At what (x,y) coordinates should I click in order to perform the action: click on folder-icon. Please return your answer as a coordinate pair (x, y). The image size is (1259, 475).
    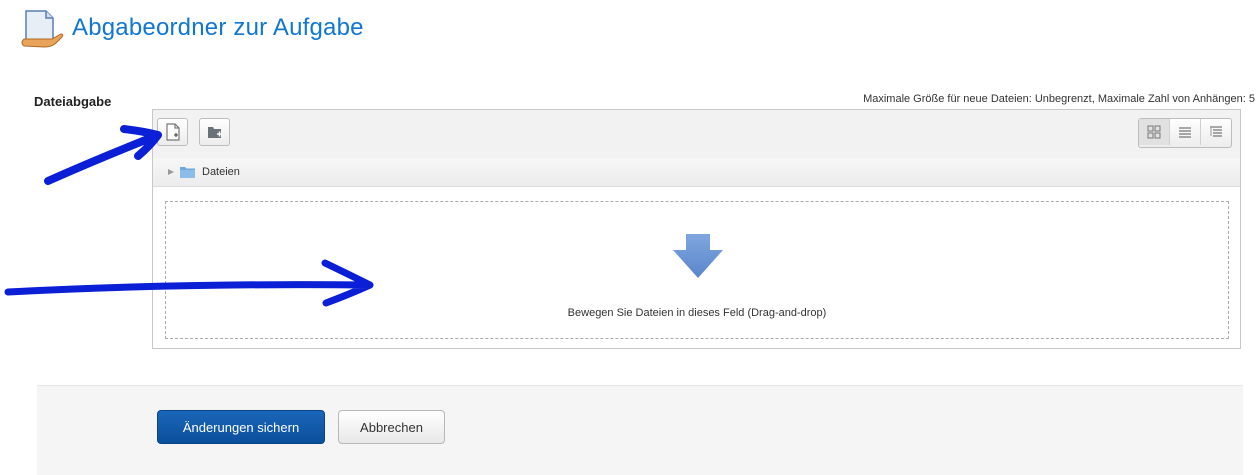
    Looking at the image, I should click on (187, 172).